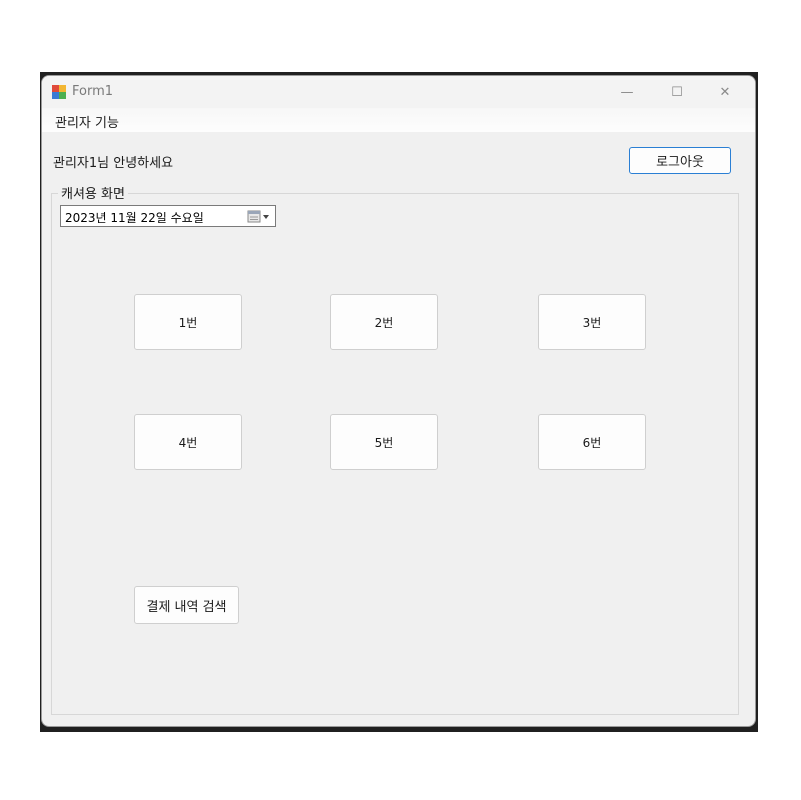  What do you see at coordinates (188, 442) in the screenshot?
I see `seat-4-button: 4번` at bounding box center [188, 442].